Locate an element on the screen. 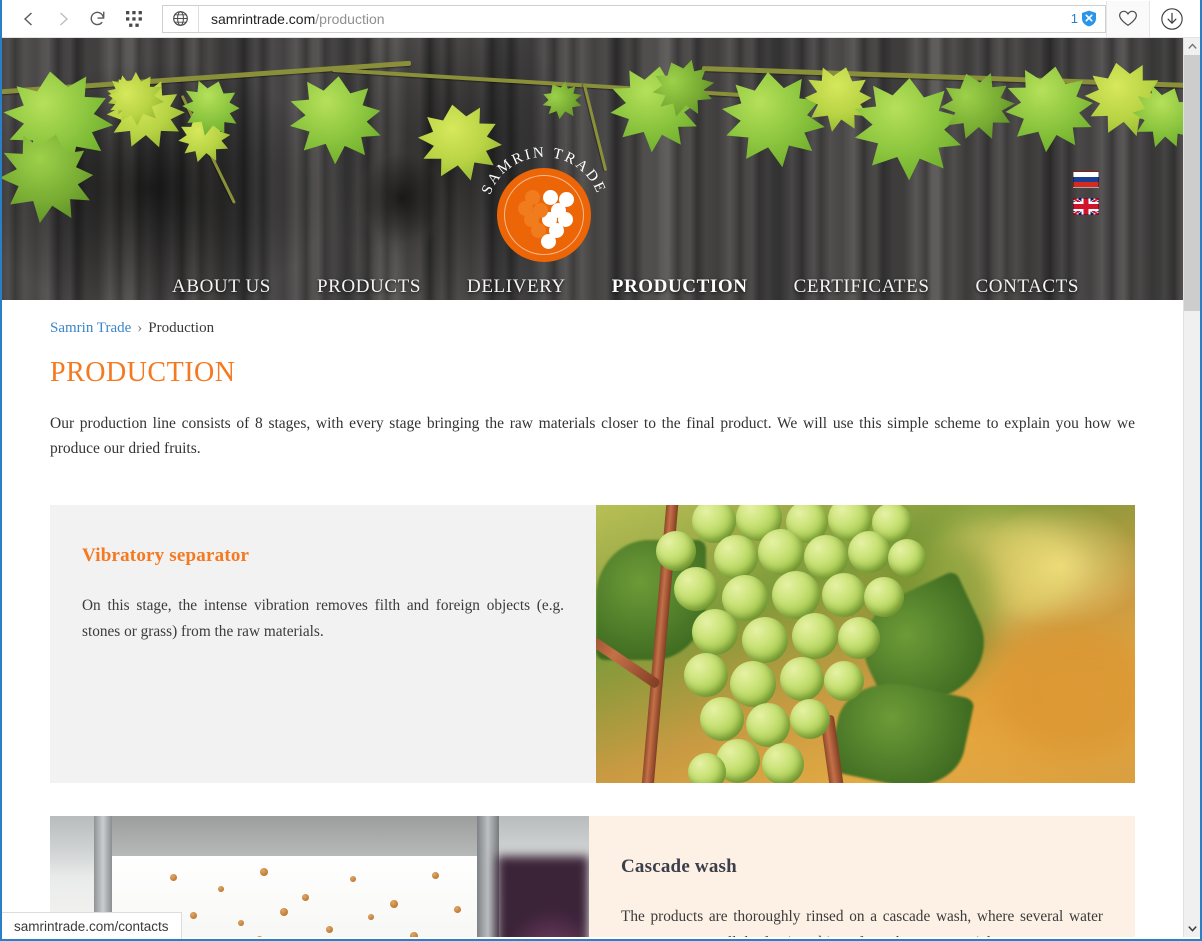 This screenshot has width=1202, height=941. toolbar-right-icons is located at coordinates (1150, 18).